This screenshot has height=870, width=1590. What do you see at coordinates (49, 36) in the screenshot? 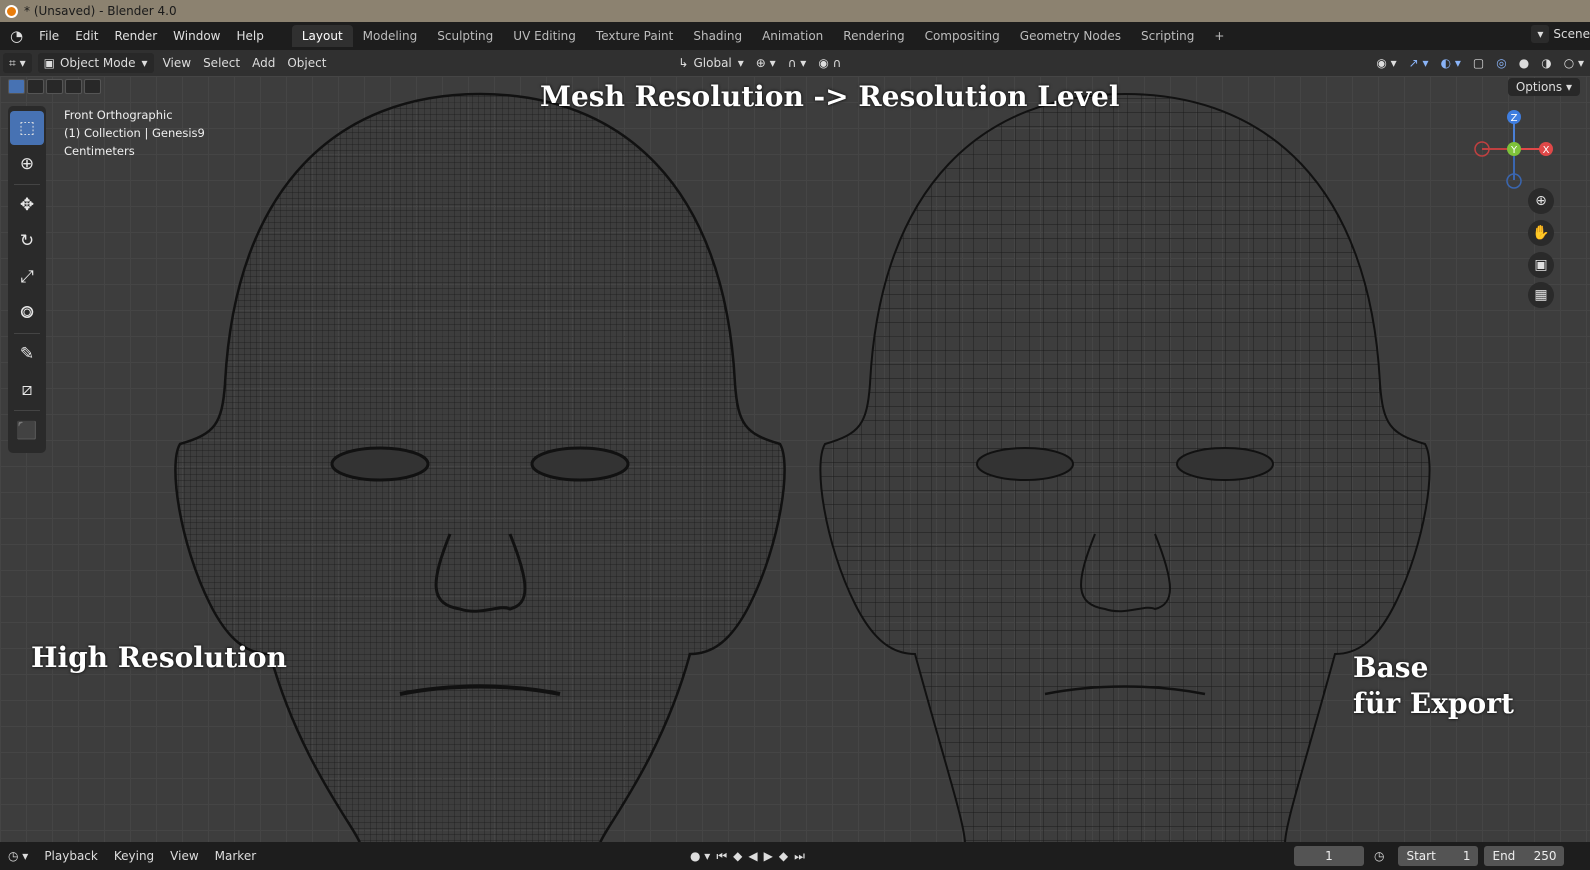
I see `menu-file: File` at bounding box center [49, 36].